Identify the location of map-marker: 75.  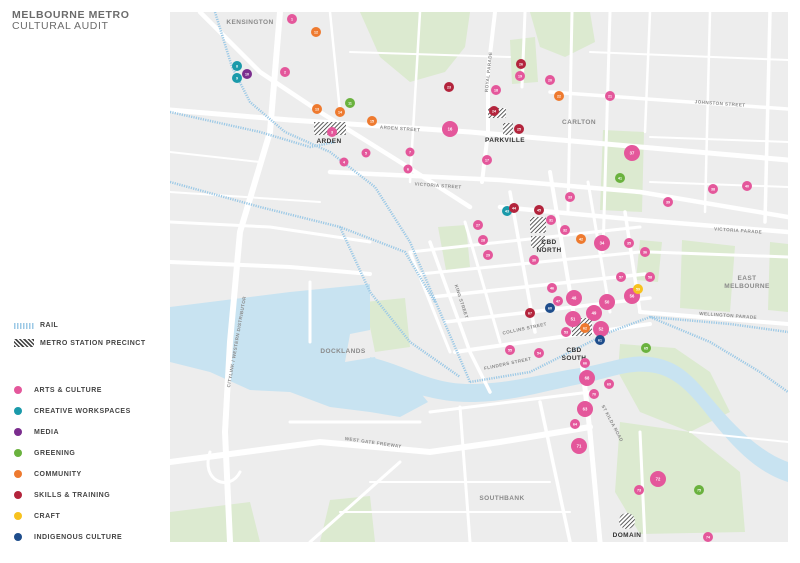
(699, 490).